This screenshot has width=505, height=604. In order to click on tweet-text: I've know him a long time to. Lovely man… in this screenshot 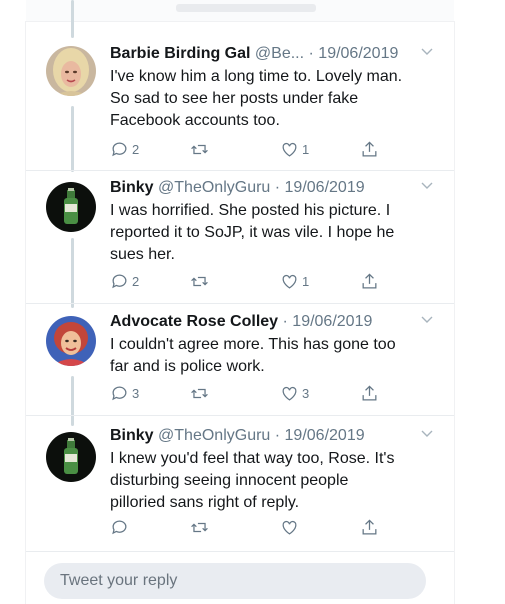, I will do `click(270, 99)`.